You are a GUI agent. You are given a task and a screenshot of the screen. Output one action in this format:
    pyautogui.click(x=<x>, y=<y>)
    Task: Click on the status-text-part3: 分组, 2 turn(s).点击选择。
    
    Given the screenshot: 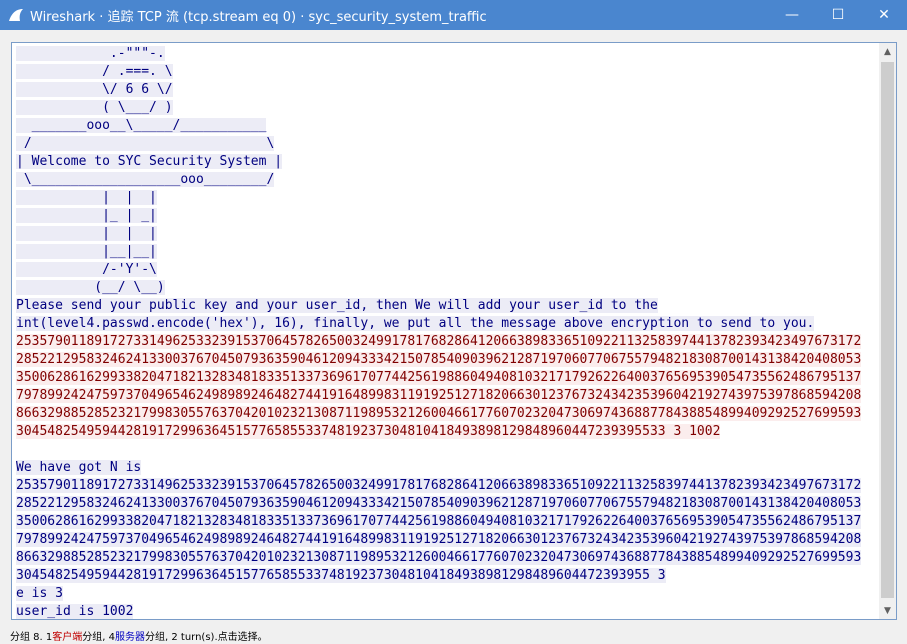 What is the action you would take?
    pyautogui.click(x=206, y=637)
    